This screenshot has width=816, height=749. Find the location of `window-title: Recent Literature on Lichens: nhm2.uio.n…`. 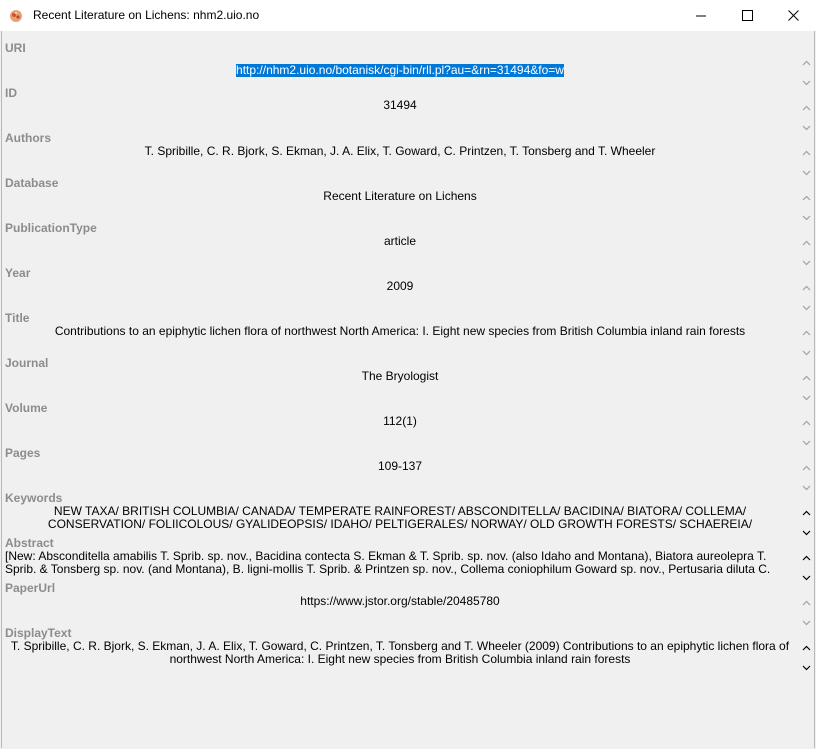

window-title: Recent Literature on Lichens: nhm2.uio.n… is located at coordinates (146, 15).